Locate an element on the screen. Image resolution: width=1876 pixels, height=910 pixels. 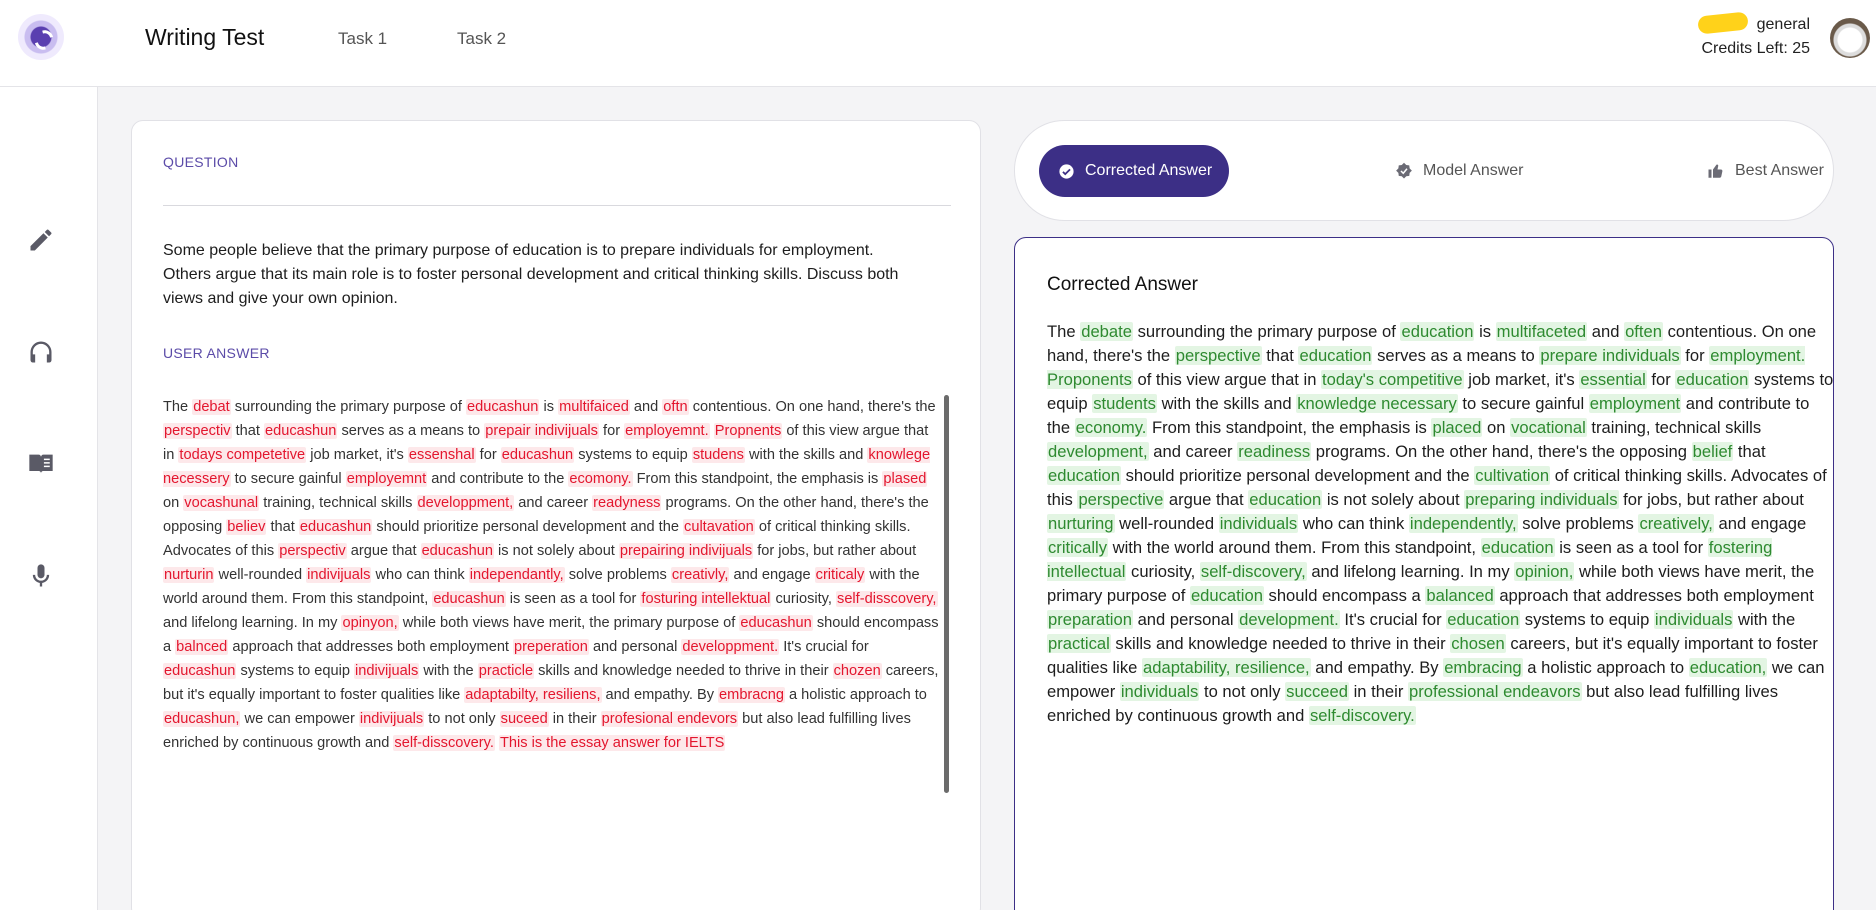
corrected-word: employment is located at coordinates (1635, 403).